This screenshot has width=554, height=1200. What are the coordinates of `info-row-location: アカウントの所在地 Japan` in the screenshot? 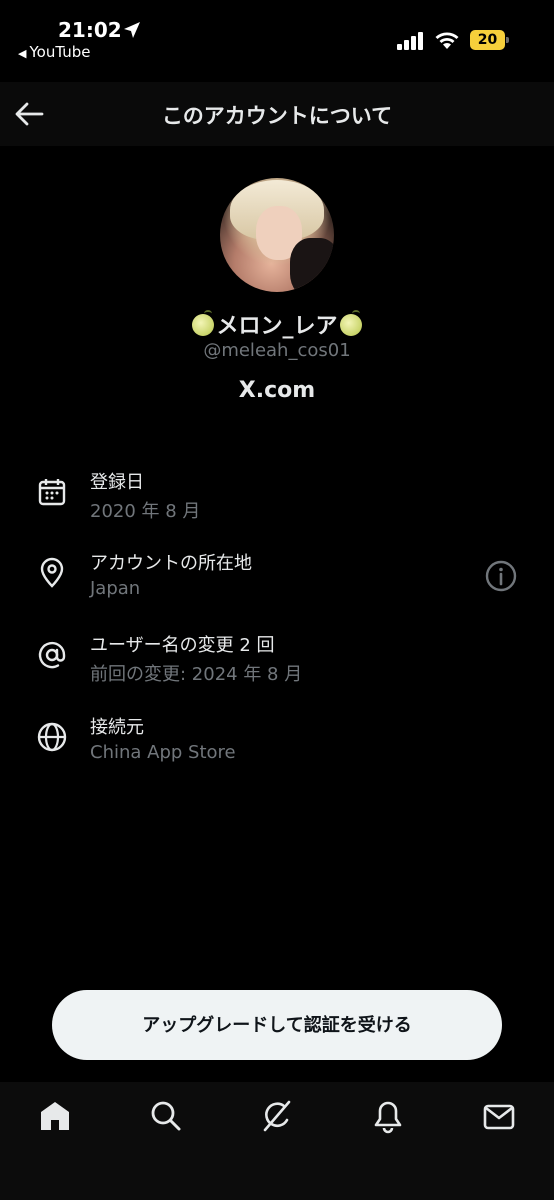 It's located at (277, 576).